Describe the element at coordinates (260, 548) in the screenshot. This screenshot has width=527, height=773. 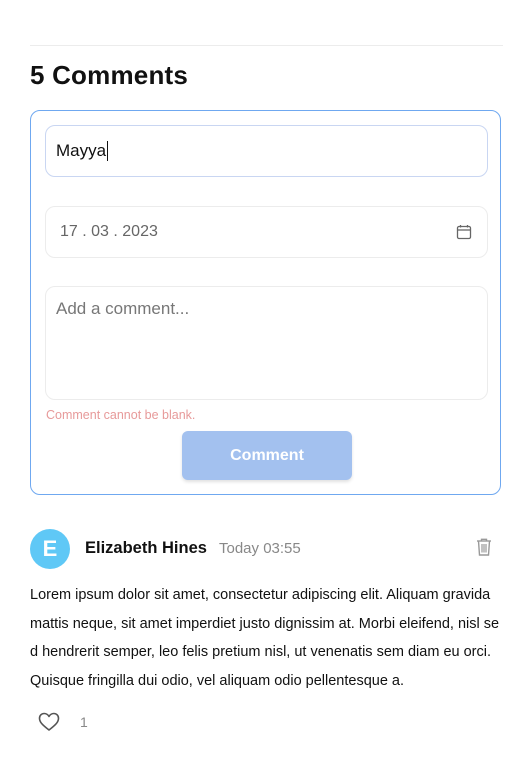
I see `comment-timestamp: Today 03:55` at that location.